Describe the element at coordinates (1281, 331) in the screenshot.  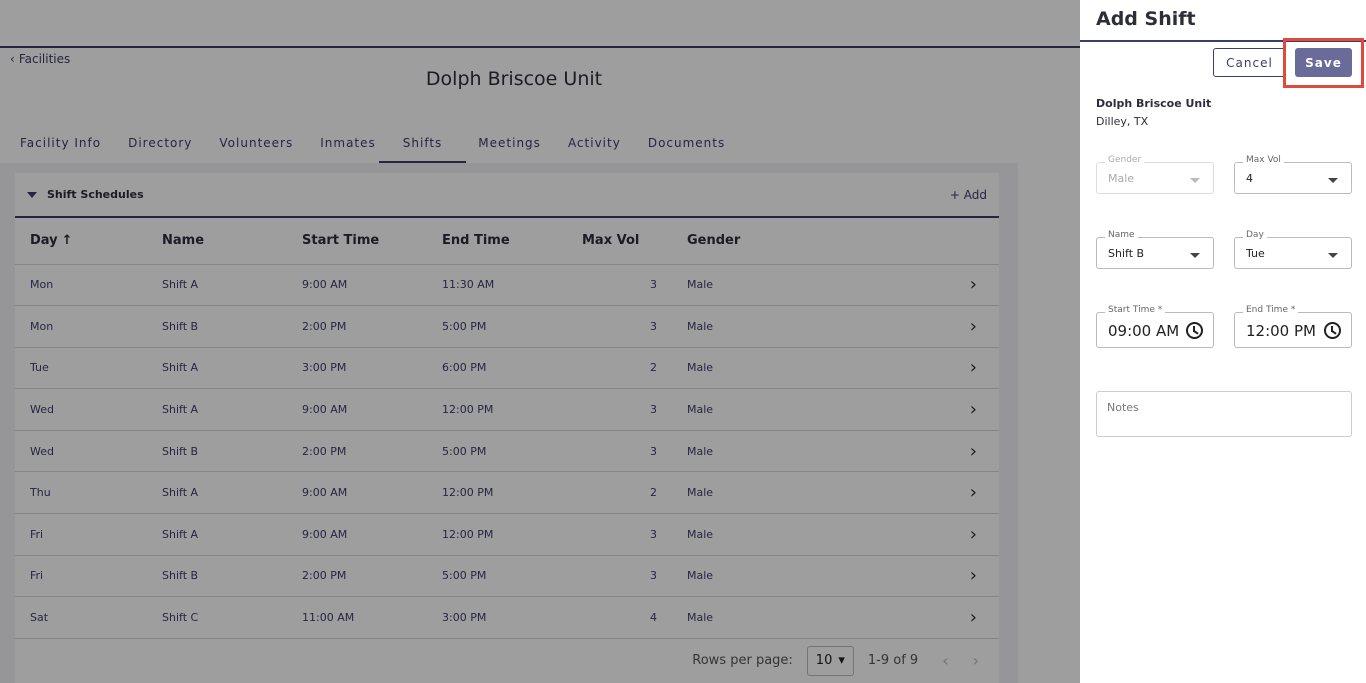
I see `end-time-value: 12:00 PM` at that location.